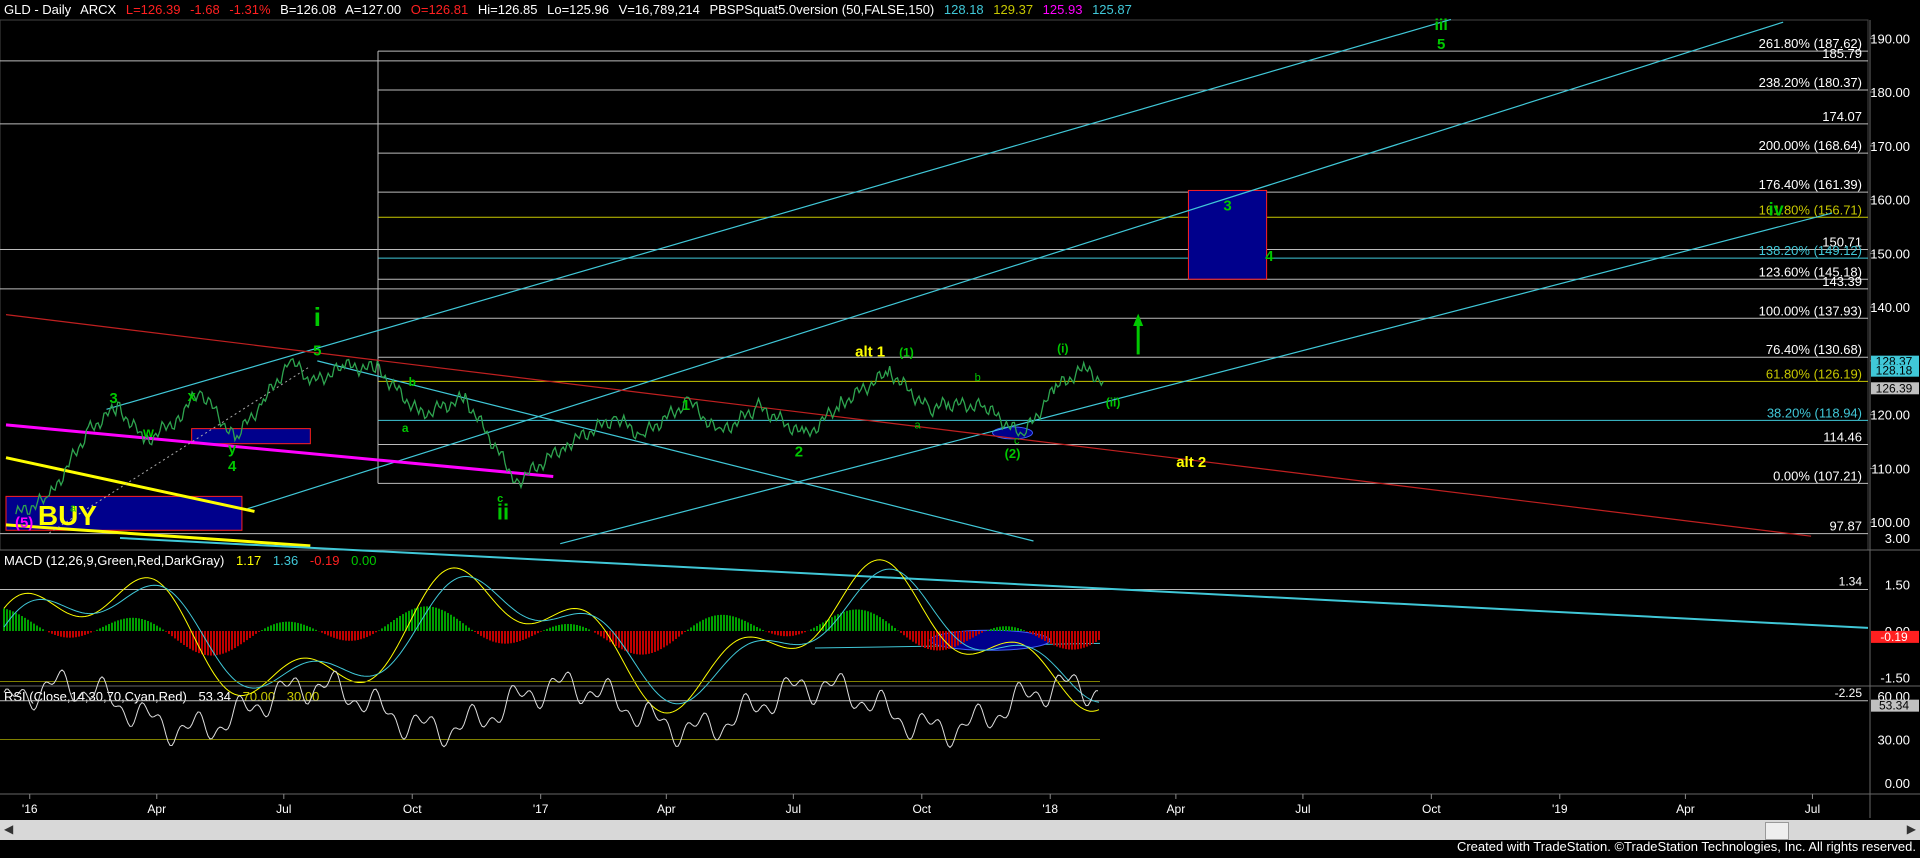 This screenshot has width=1920, height=858. What do you see at coordinates (1810, 82) in the screenshot?
I see `fib-level-label: 238.20% (180.37)` at bounding box center [1810, 82].